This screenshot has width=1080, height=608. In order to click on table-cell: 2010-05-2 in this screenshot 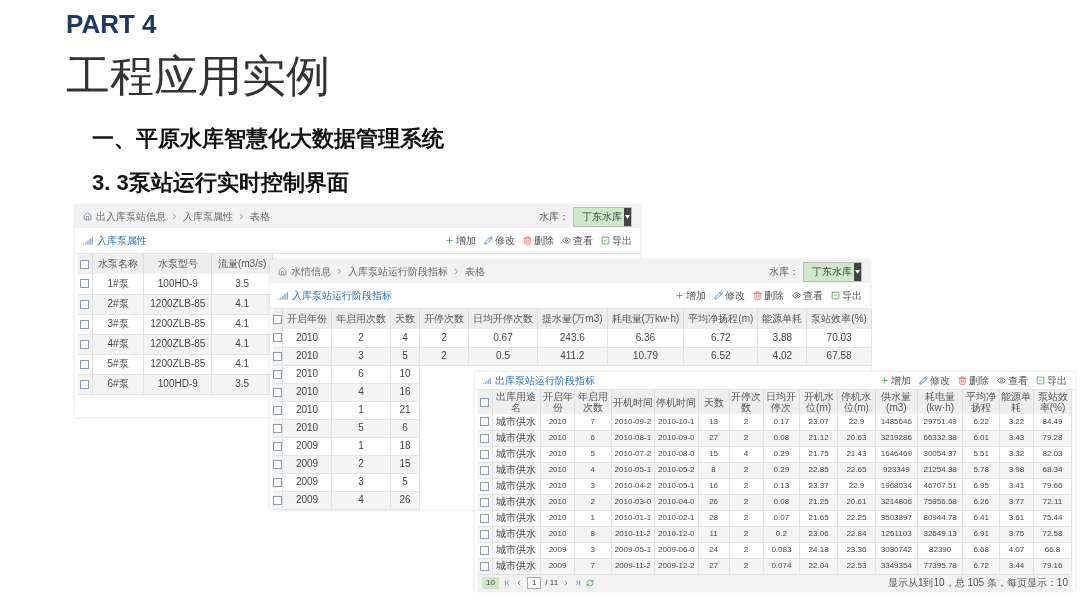, I will do `click(676, 470)`.